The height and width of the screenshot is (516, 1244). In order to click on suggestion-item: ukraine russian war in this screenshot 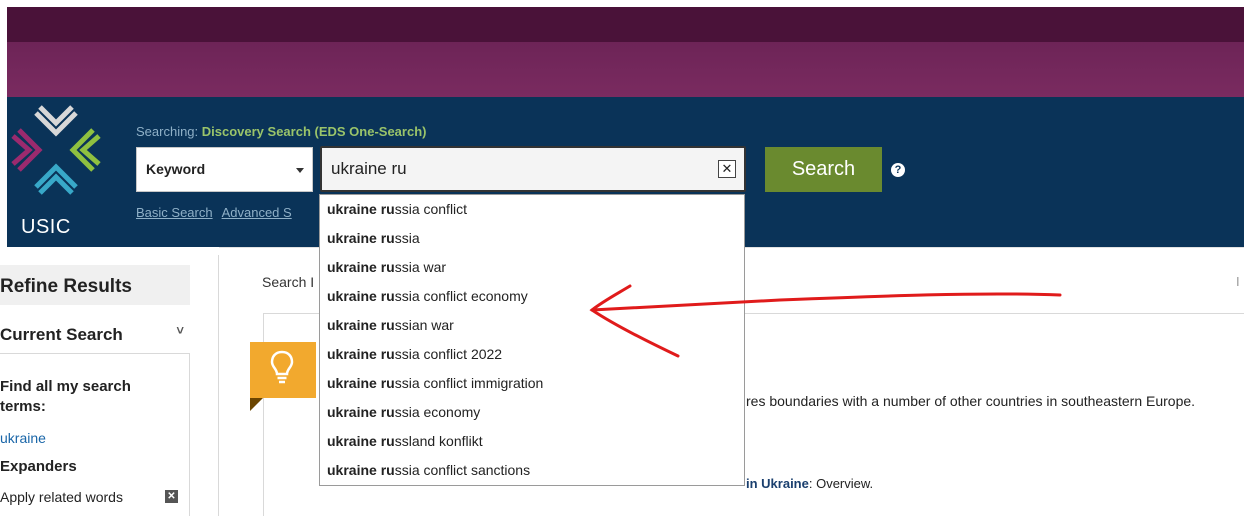, I will do `click(532, 325)`.